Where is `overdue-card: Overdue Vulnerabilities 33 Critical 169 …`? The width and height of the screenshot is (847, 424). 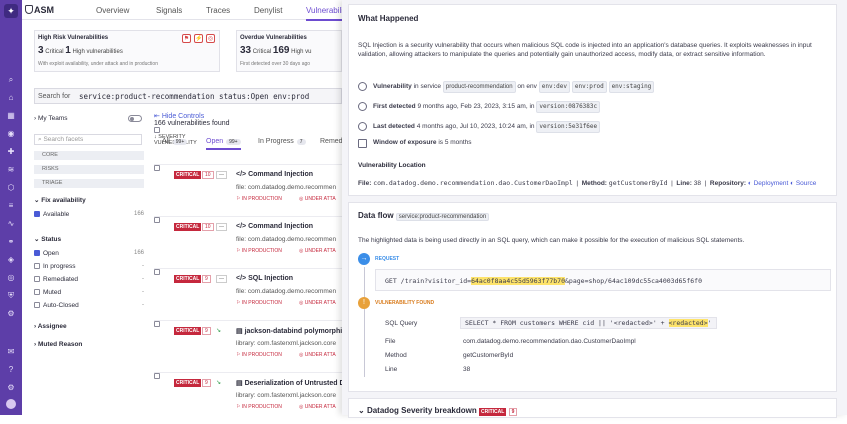
overdue-card: Overdue Vulnerabilities 33 Critical 169 … is located at coordinates (289, 51).